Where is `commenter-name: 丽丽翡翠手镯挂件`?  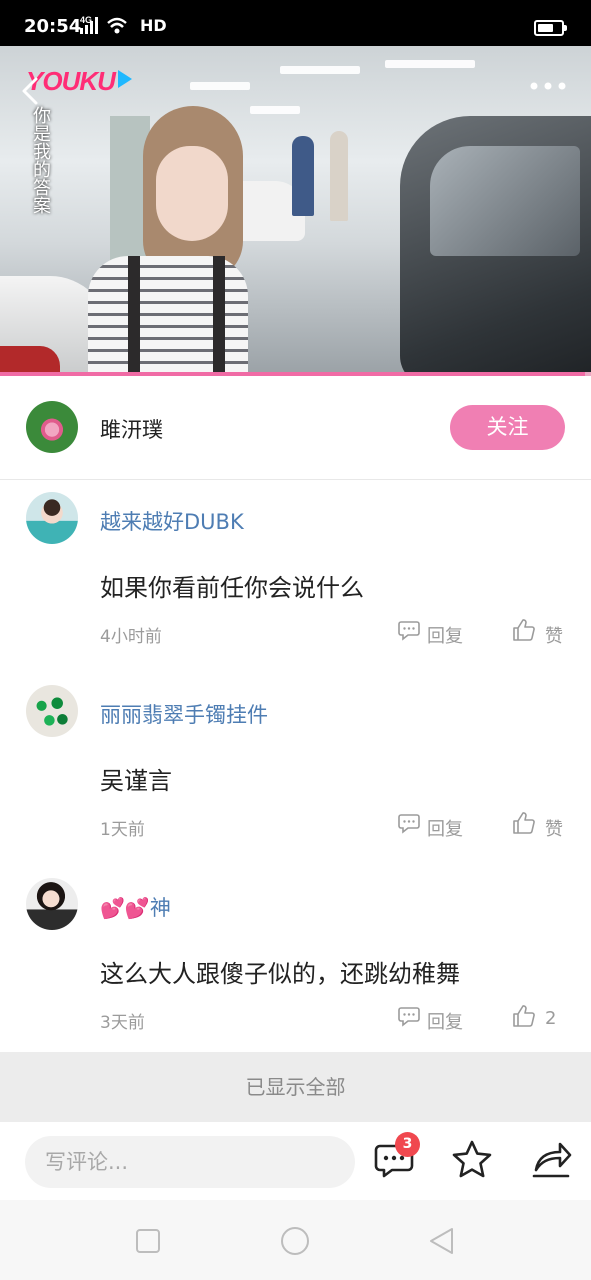
commenter-name: 丽丽翡翠手镯挂件 is located at coordinates (184, 714).